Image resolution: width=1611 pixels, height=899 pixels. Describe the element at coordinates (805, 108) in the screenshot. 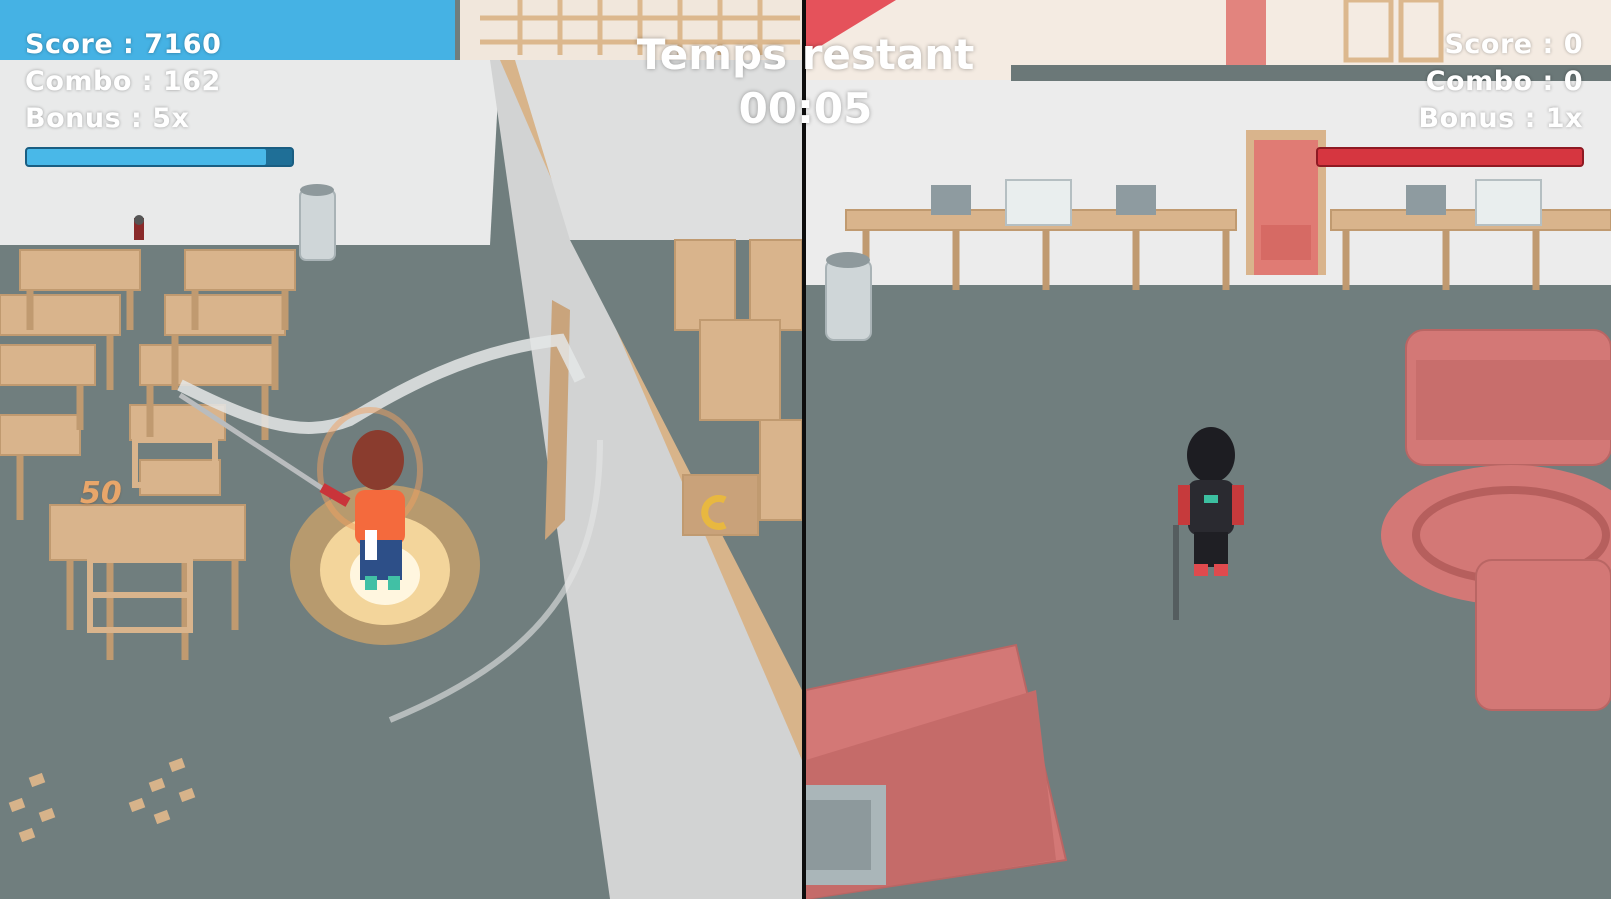

I see `timer-value: 00:05` at that location.